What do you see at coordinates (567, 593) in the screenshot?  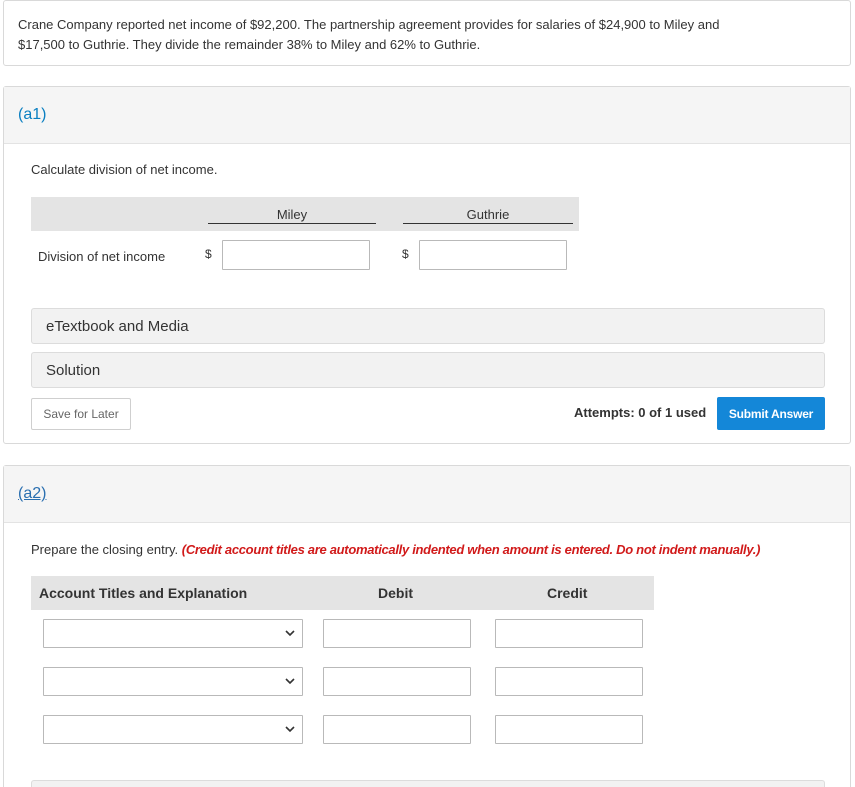 I see `column-header-credit: Credit` at bounding box center [567, 593].